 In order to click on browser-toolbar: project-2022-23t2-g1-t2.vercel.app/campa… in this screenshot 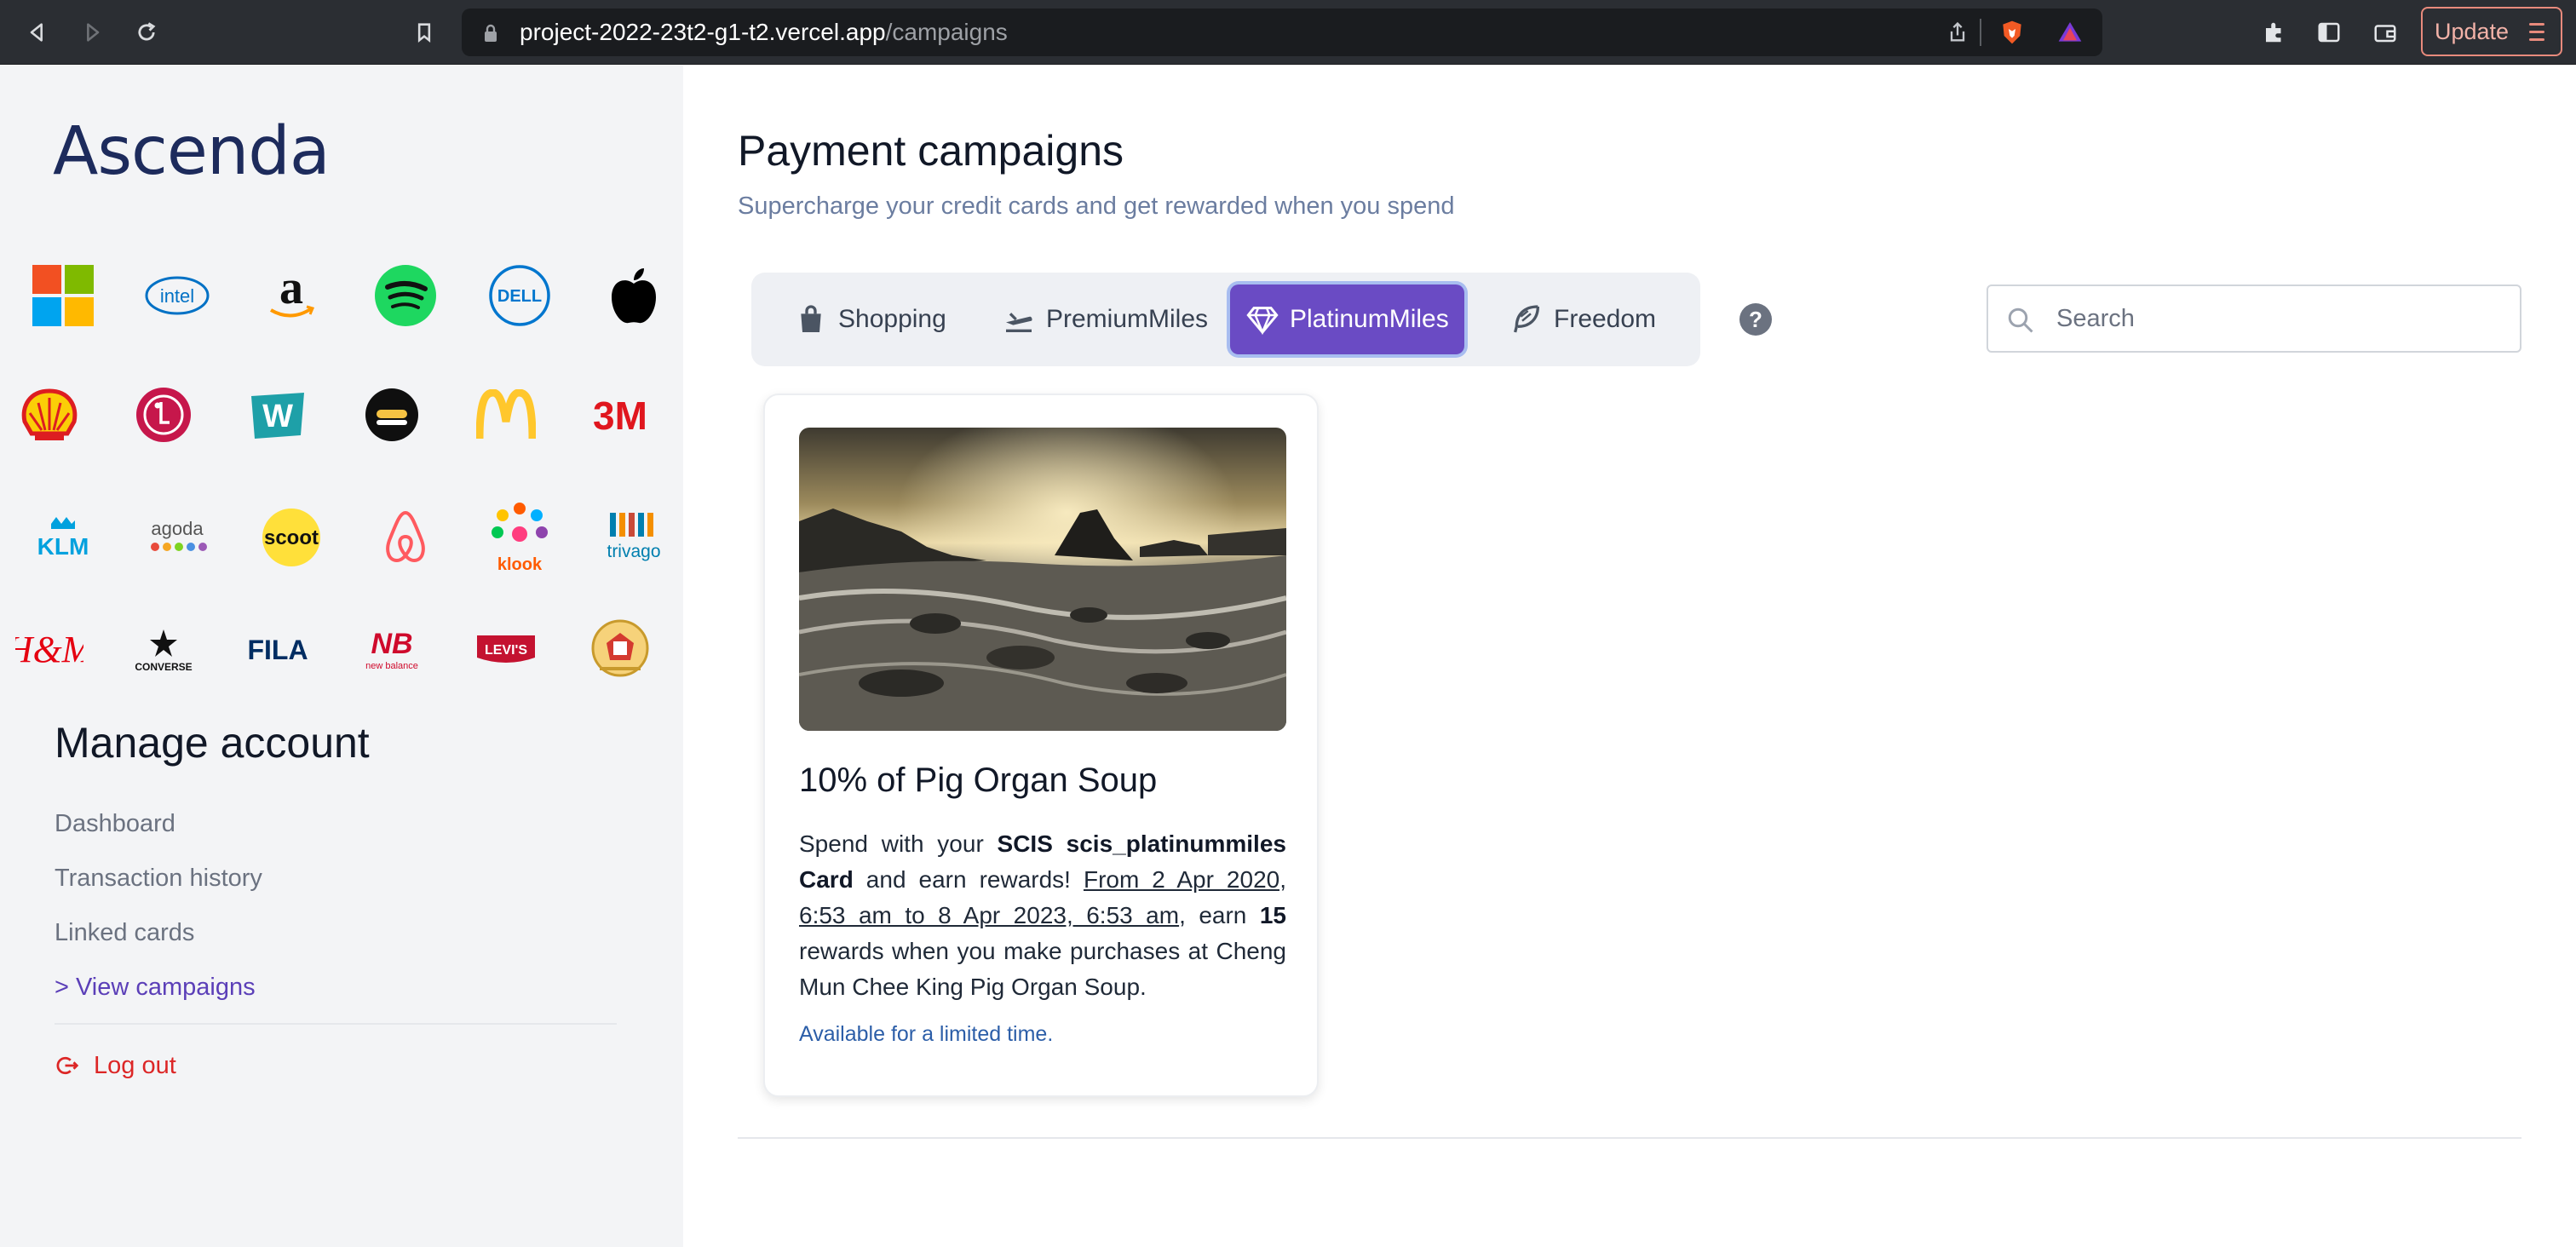, I will do `click(1288, 33)`.